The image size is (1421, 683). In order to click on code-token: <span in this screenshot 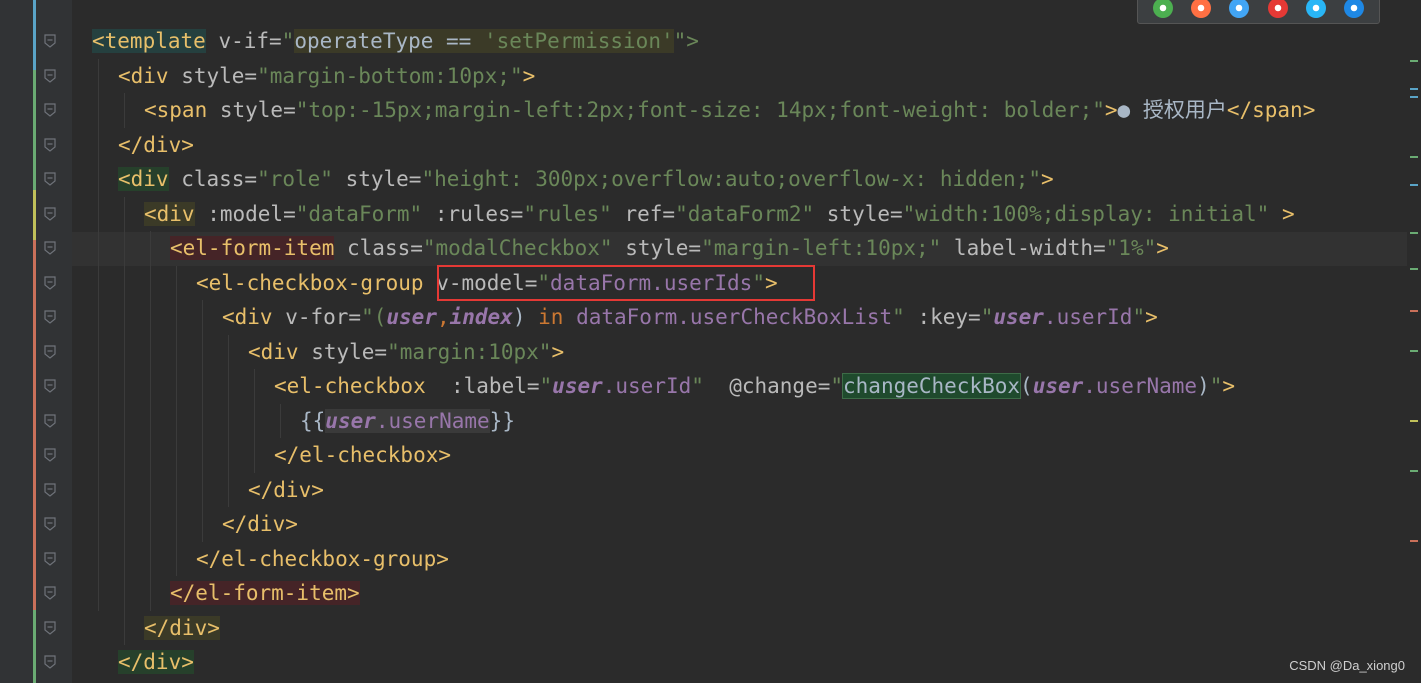, I will do `click(176, 110)`.